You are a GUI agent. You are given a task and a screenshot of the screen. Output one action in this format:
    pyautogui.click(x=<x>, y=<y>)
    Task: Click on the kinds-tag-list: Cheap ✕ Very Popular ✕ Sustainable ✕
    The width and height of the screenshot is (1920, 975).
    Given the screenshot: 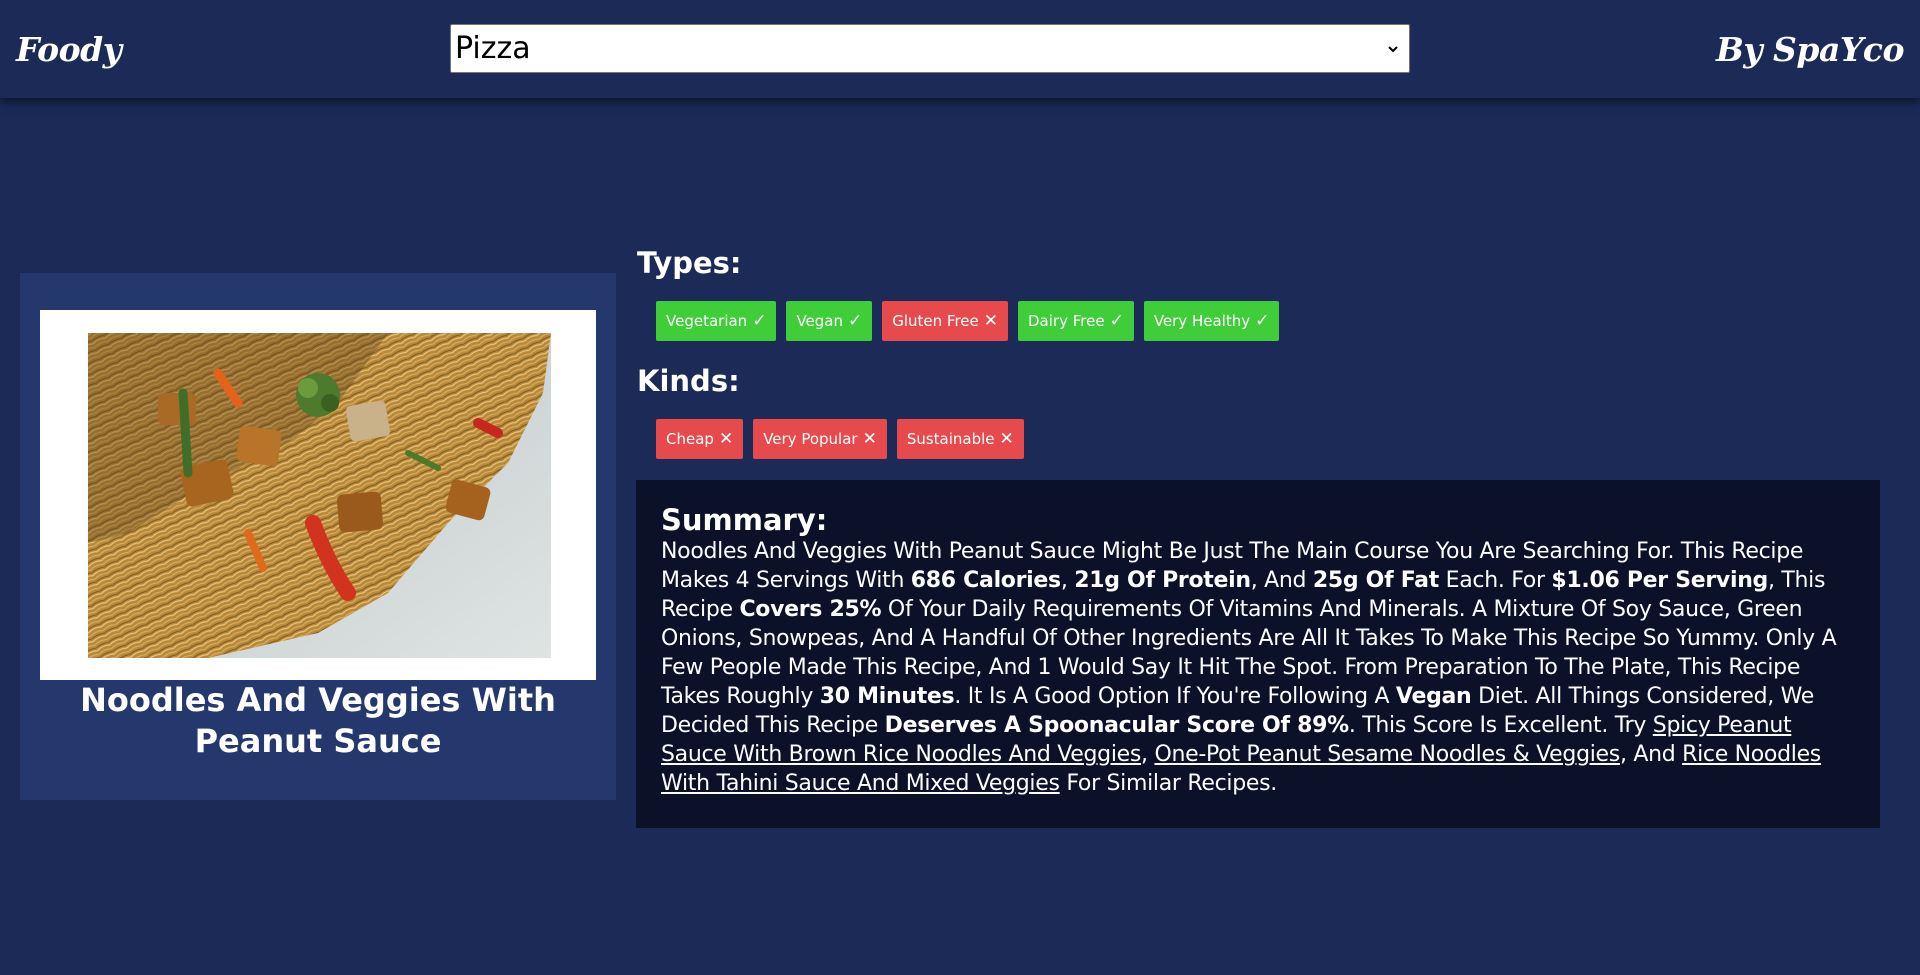 What is the action you would take?
    pyautogui.click(x=840, y=439)
    